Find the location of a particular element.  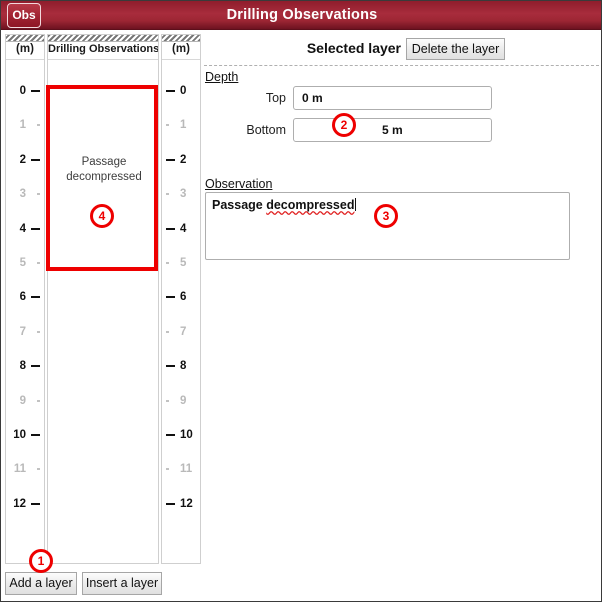

depth-scale-column-right: (m) 0 1 2 3 4 5 6 7 8 9 10 11 12 is located at coordinates (181, 299).